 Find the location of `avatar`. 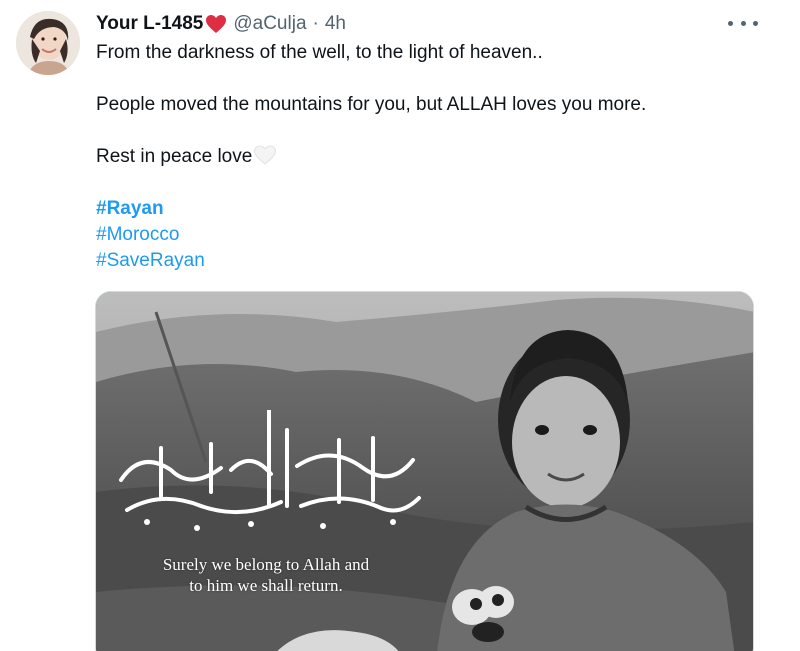

avatar is located at coordinates (48, 43).